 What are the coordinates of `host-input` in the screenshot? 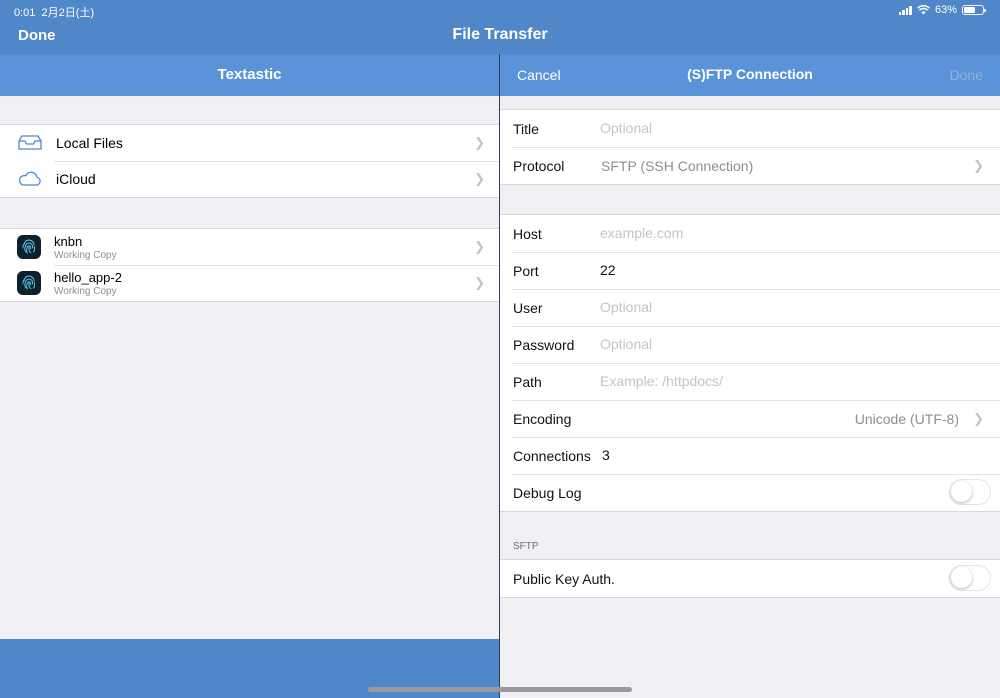 It's located at (770, 233).